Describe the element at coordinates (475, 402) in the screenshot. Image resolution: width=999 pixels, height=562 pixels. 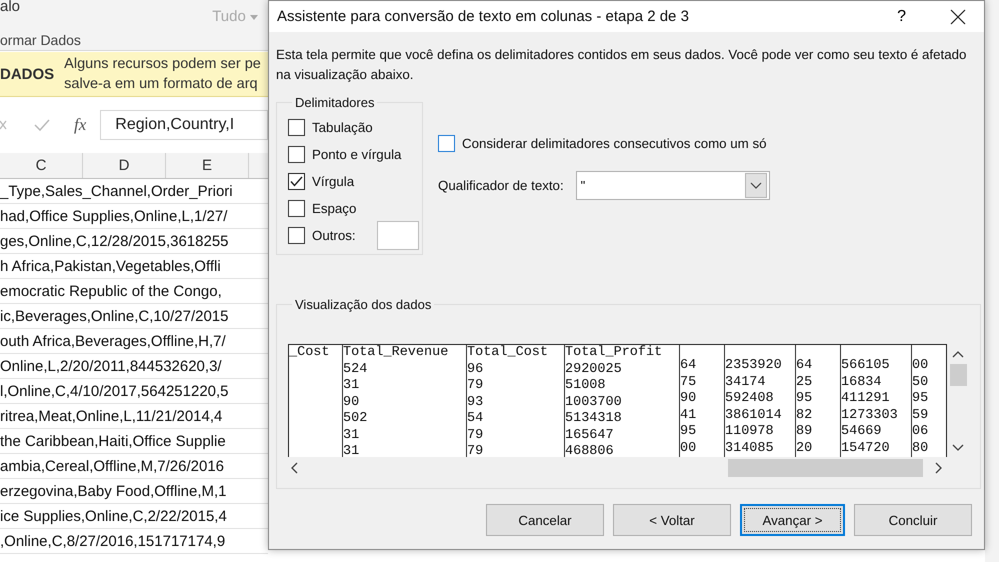
I see `preview-cell-text: 93` at that location.